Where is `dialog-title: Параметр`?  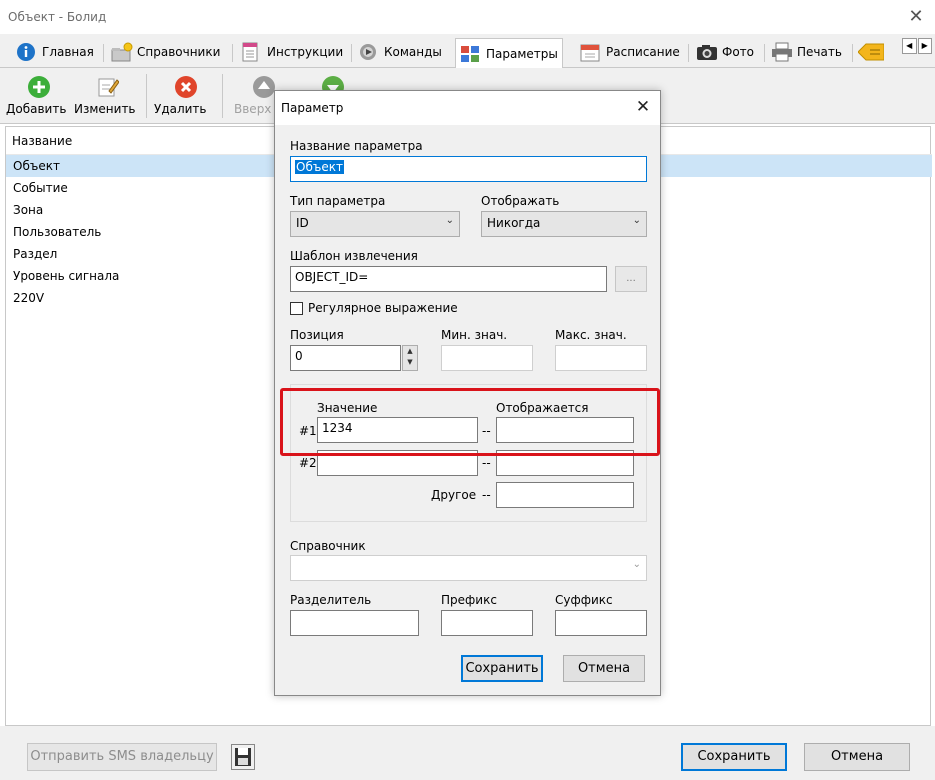 dialog-title: Параметр is located at coordinates (312, 108).